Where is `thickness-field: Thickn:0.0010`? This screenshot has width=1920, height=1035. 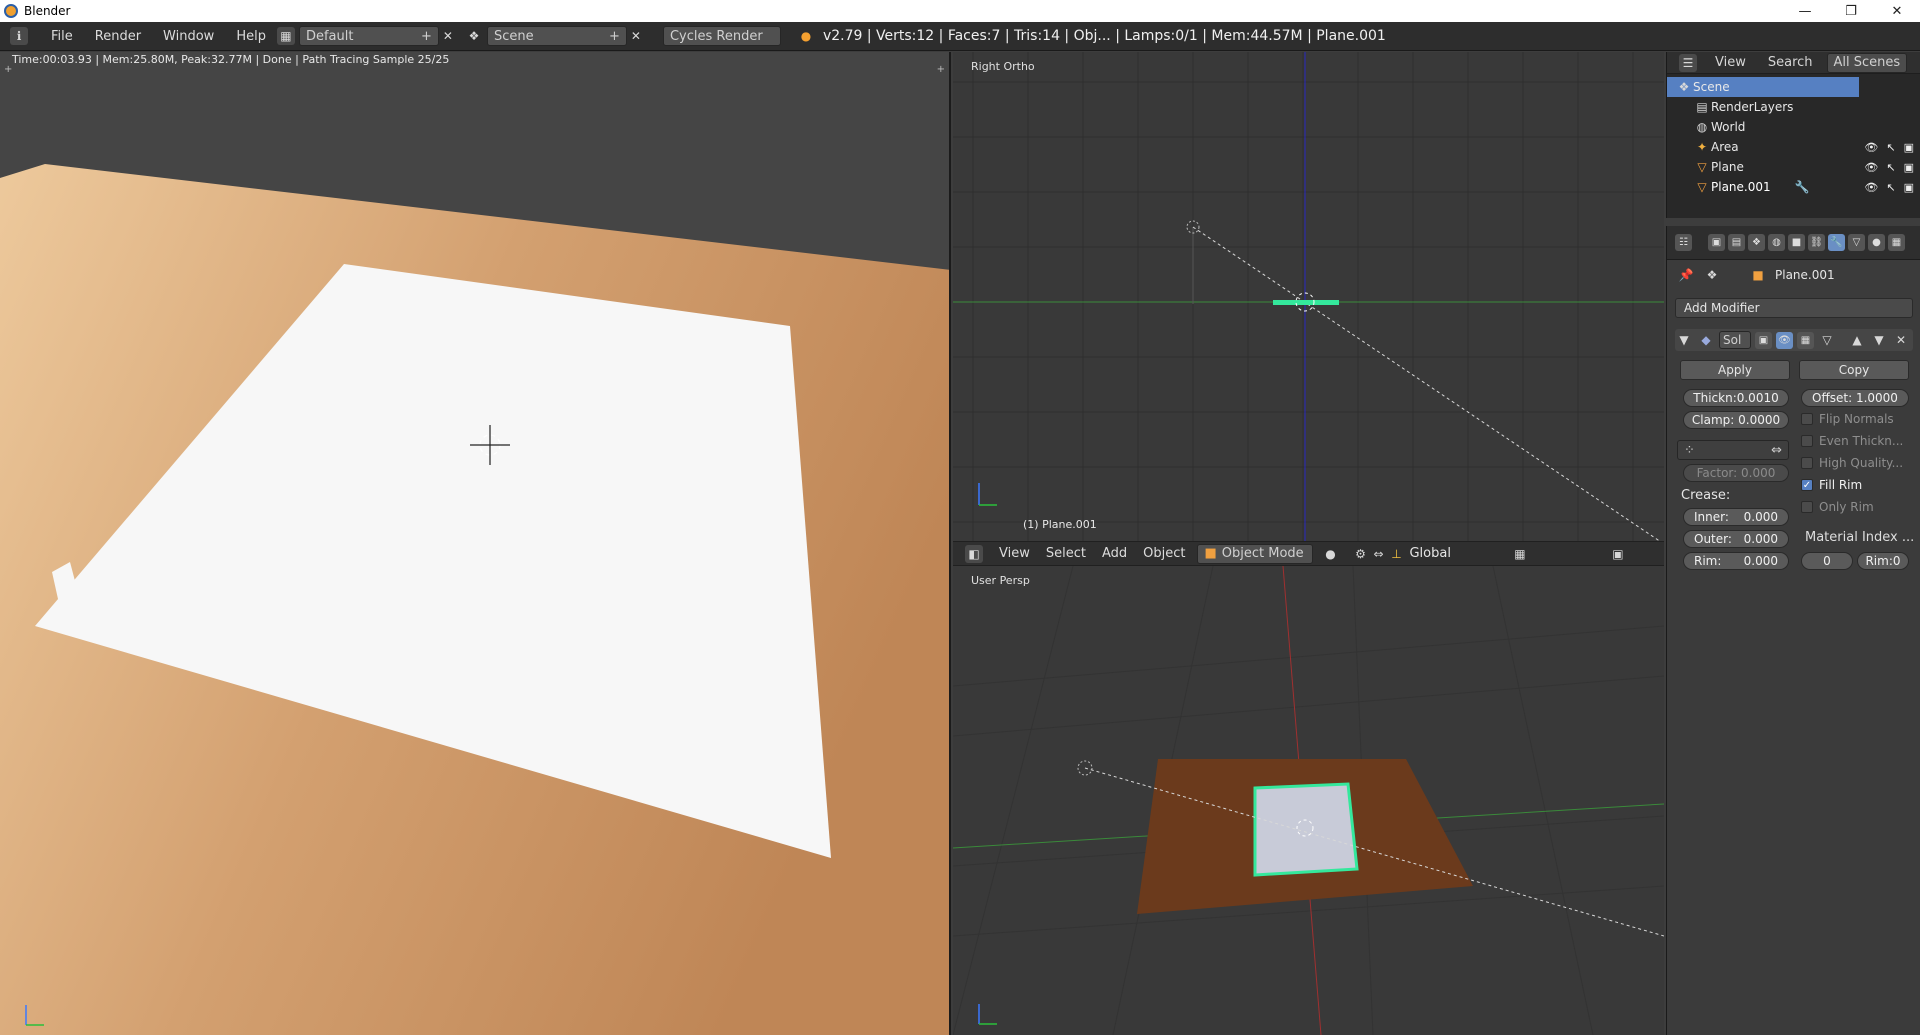 thickness-field: Thickn:0.0010 is located at coordinates (1736, 398).